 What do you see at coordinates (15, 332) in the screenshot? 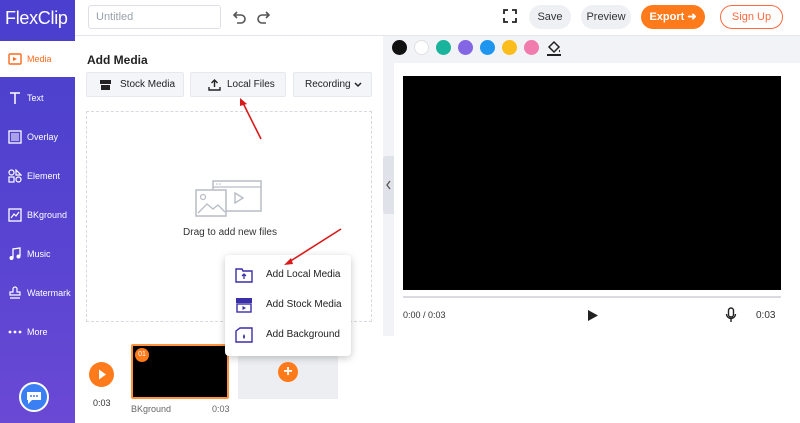
I see `more-icon` at bounding box center [15, 332].